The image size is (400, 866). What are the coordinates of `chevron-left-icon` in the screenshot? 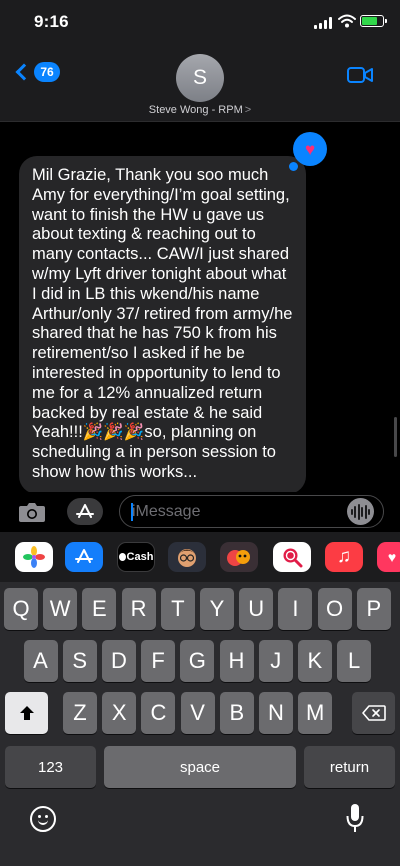 It's located at (24, 72).